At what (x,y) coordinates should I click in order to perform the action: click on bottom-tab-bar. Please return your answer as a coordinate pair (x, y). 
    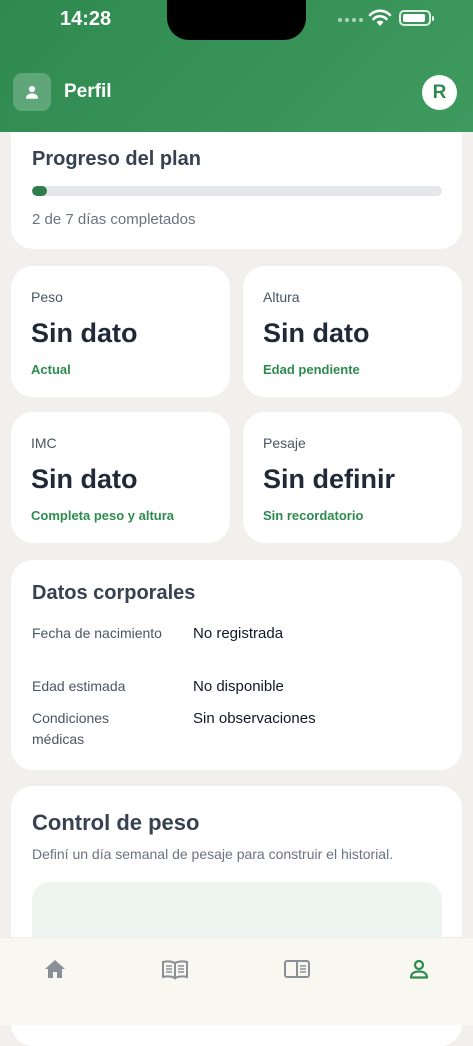
    Looking at the image, I should click on (236, 981).